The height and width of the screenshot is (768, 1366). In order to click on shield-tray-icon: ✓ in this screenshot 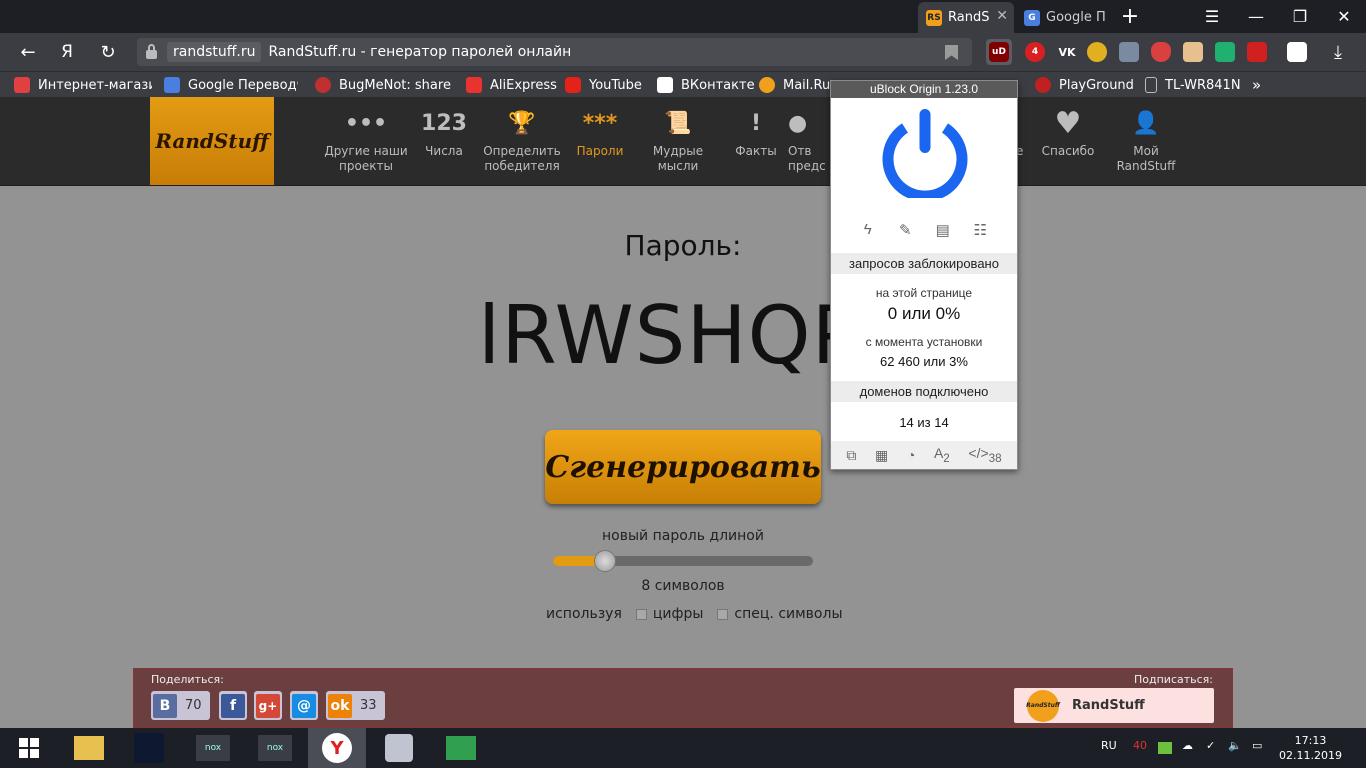, I will do `click(1210, 745)`.